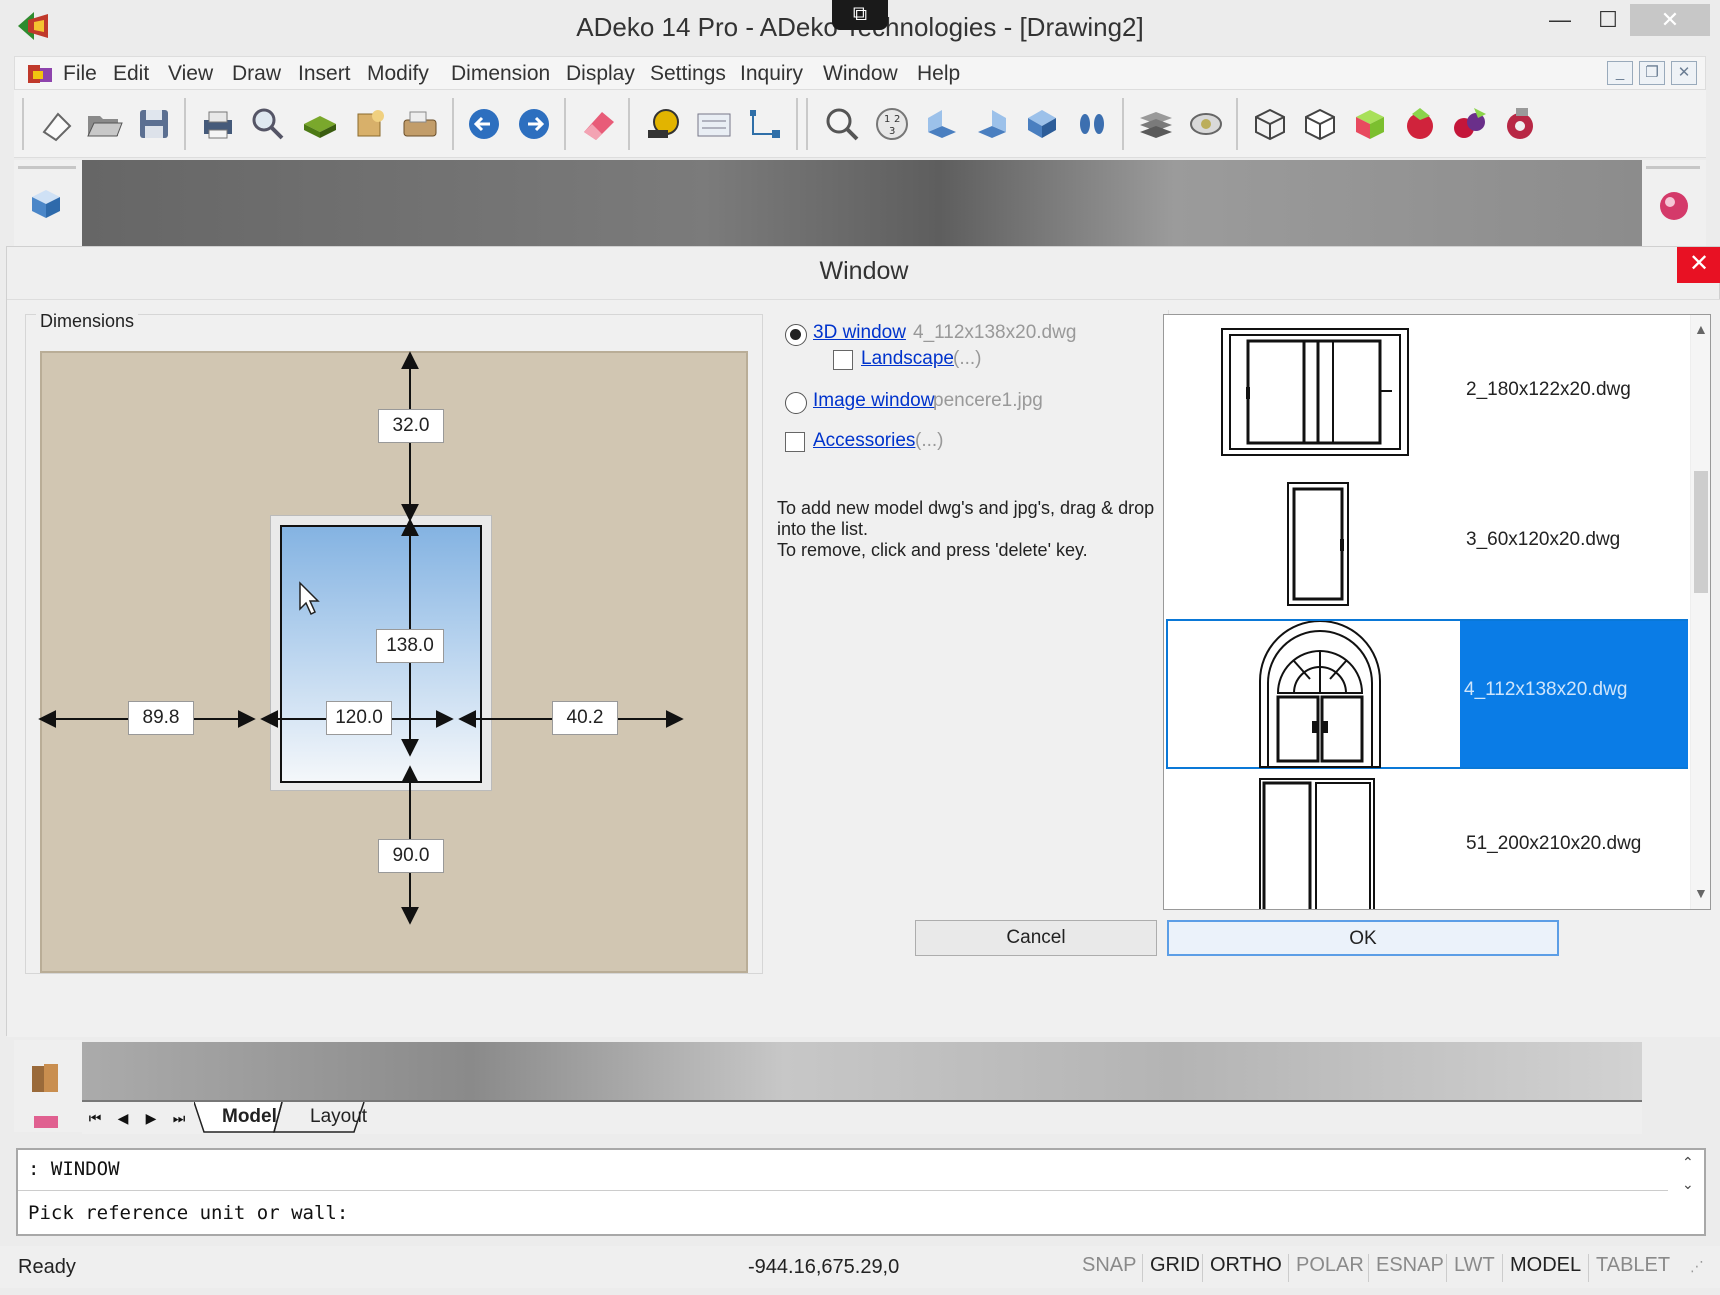  What do you see at coordinates (1420, 124) in the screenshot?
I see `red-sphere-icon` at bounding box center [1420, 124].